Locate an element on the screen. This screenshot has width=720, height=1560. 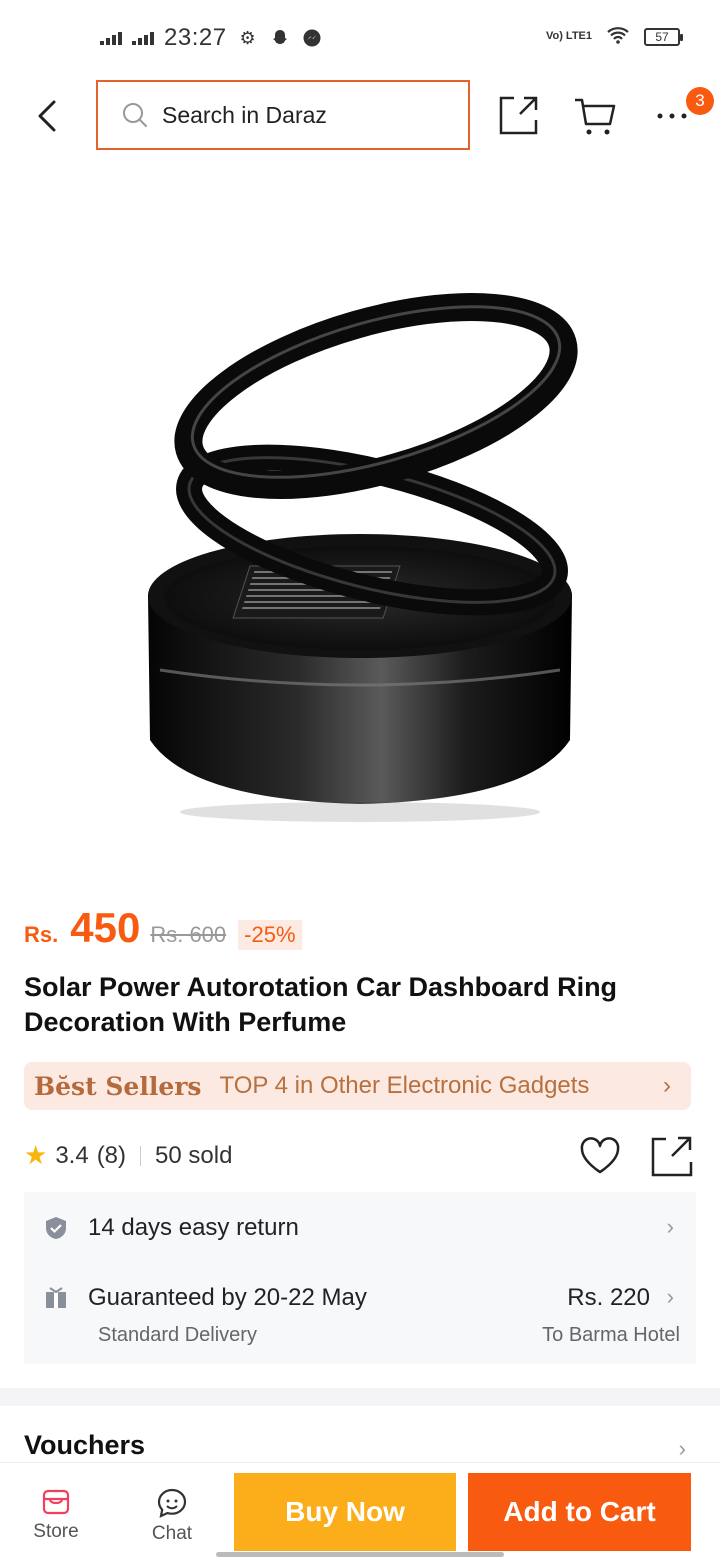
store-button: Store is located at coordinates (56, 1515).